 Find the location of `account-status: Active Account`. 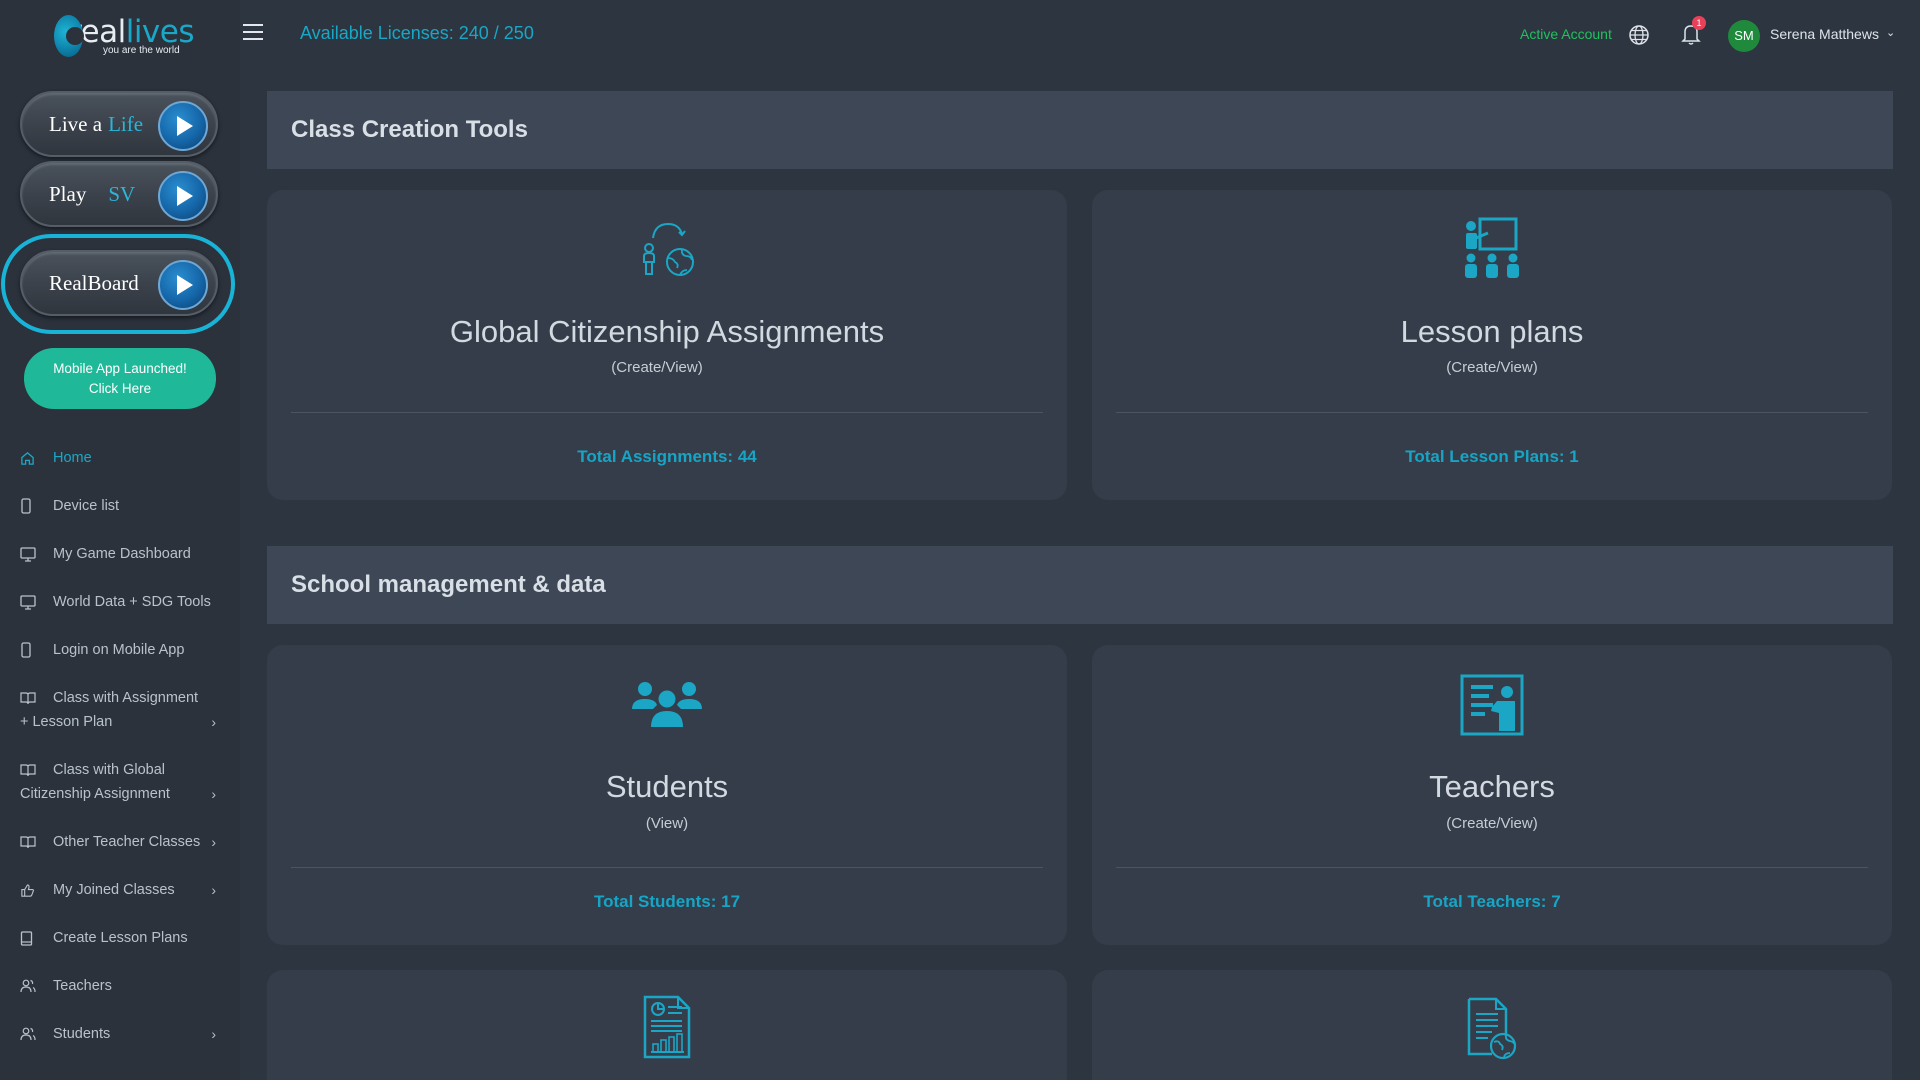

account-status: Active Account is located at coordinates (1566, 34).